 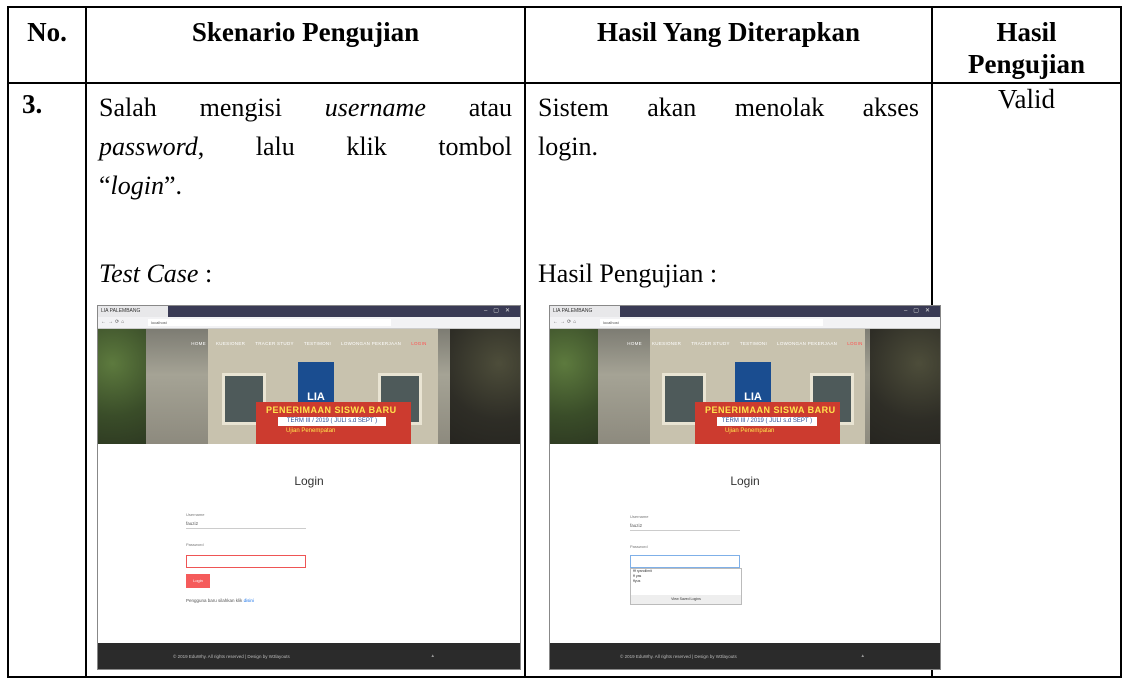 I want to click on cell-no: 3., so click(x=47, y=380).